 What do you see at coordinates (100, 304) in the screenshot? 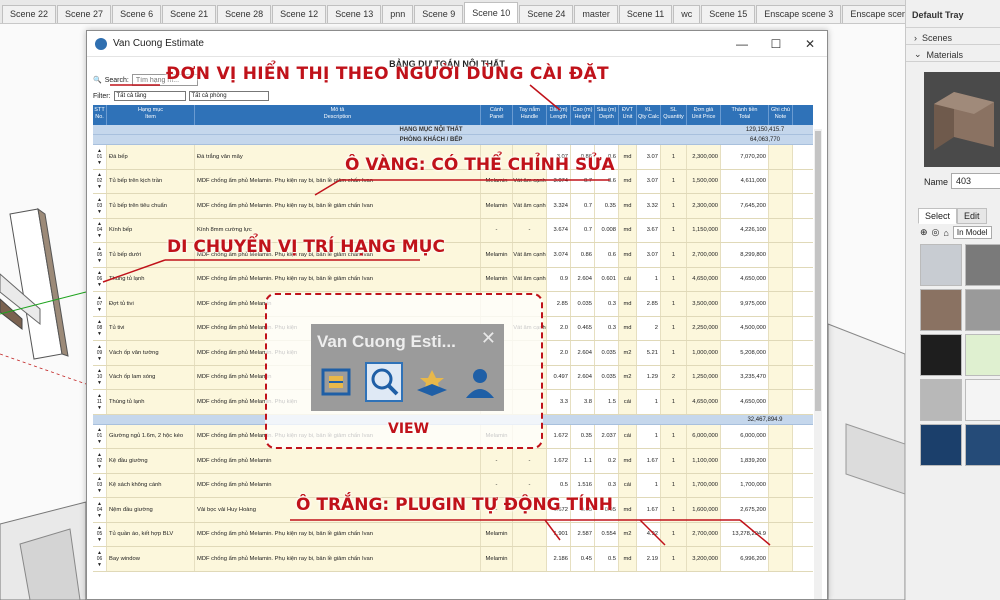
I see `reorder-control: ▲ 07 ▼` at bounding box center [100, 304].